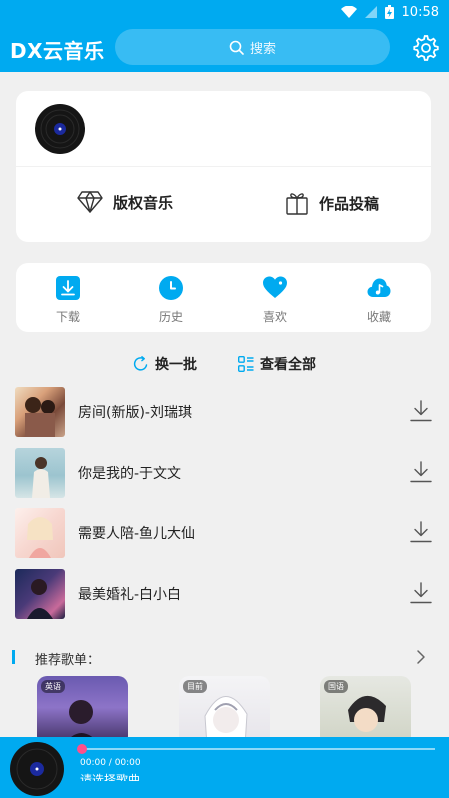 This screenshot has width=449, height=798. Describe the element at coordinates (426, 48) in the screenshot. I see `settings-gear-icon` at that location.